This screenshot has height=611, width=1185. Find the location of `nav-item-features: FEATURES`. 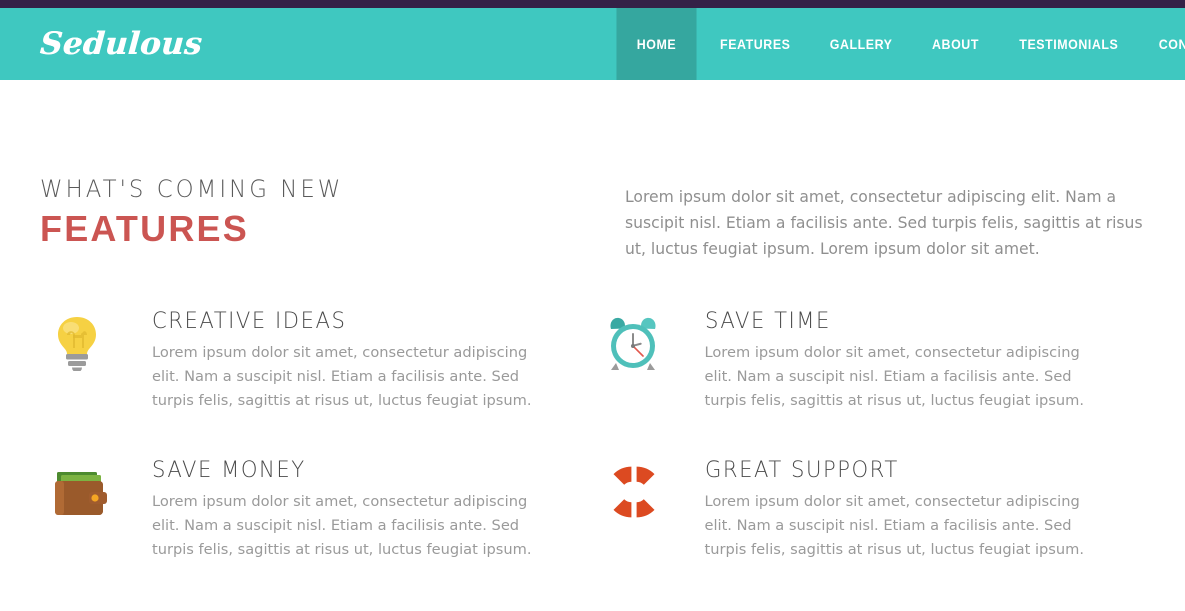

nav-item-features: FEATURES is located at coordinates (755, 44).